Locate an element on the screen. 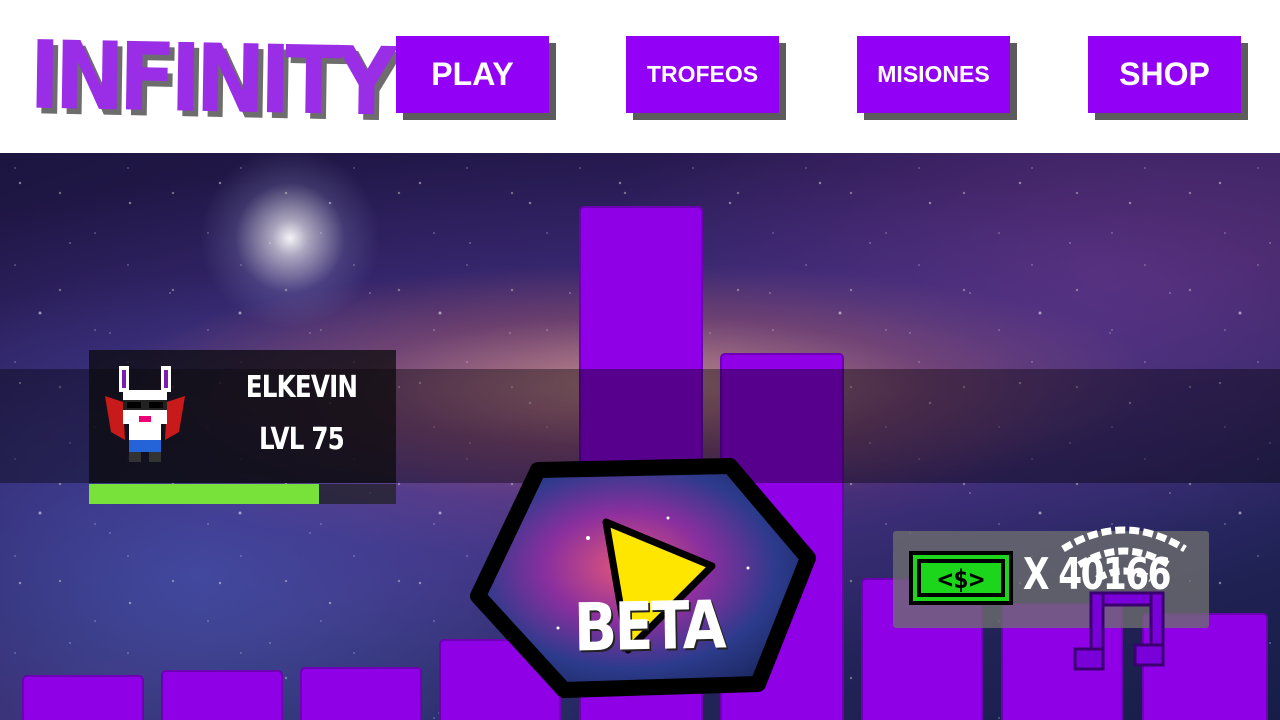 This screenshot has height=720, width=1280. player-level: LVL 75 is located at coordinates (302, 439).